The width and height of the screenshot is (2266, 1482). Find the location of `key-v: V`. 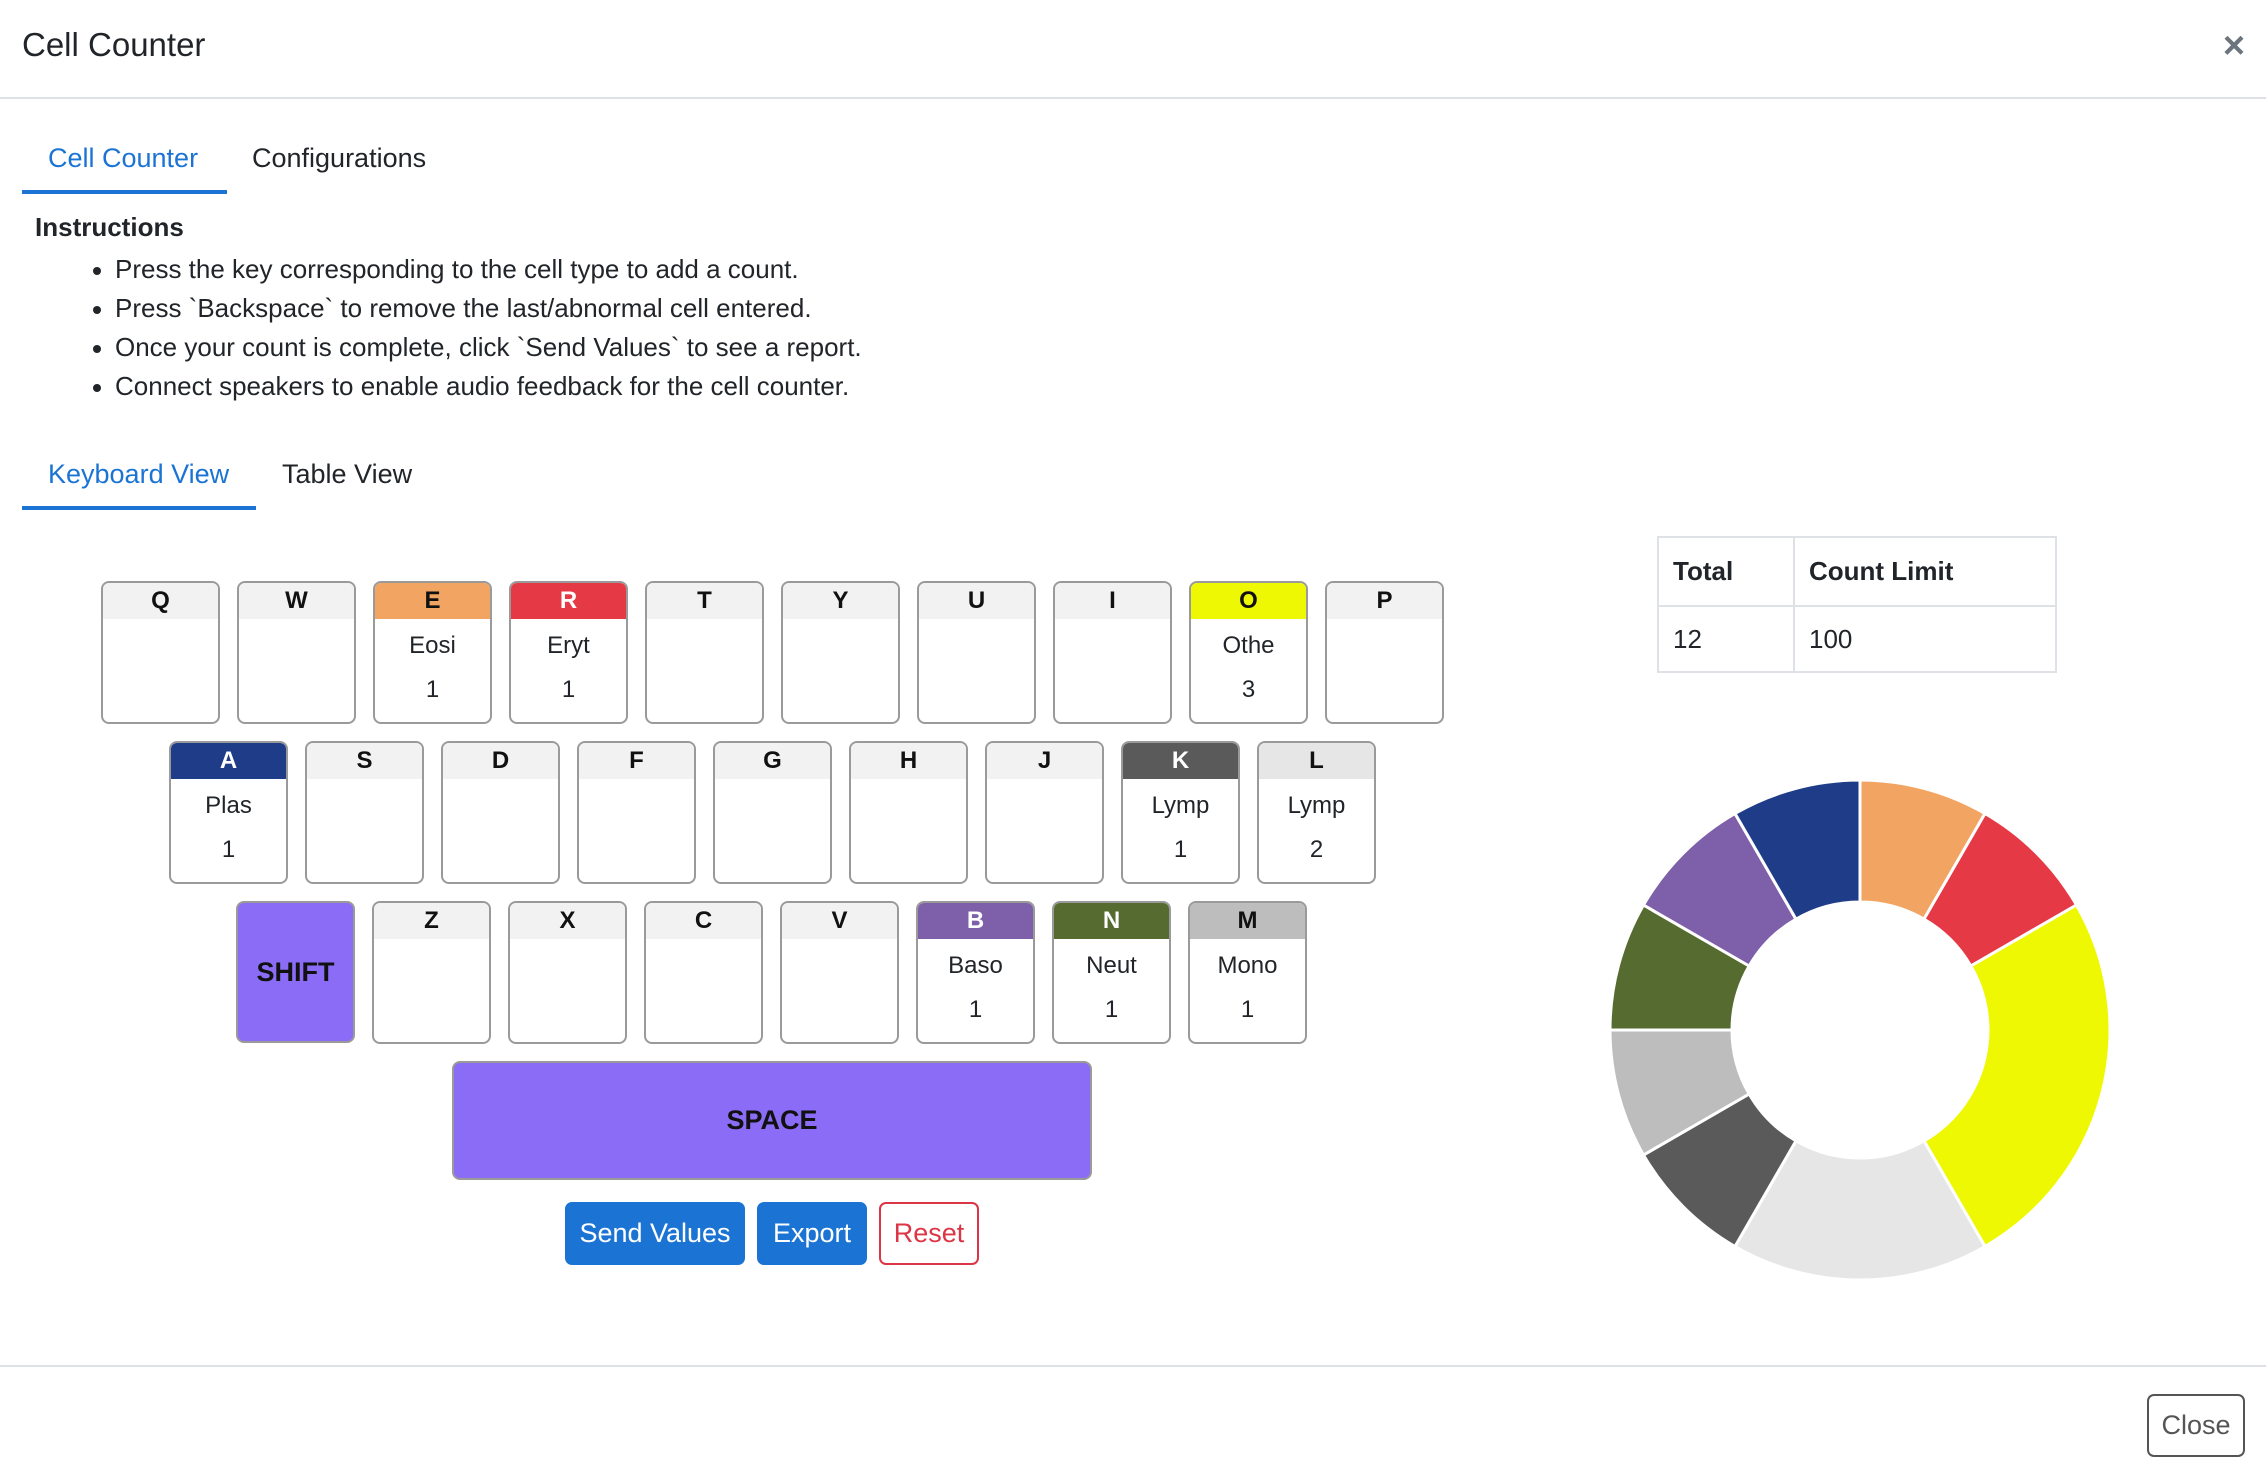

key-v: V is located at coordinates (839, 972).